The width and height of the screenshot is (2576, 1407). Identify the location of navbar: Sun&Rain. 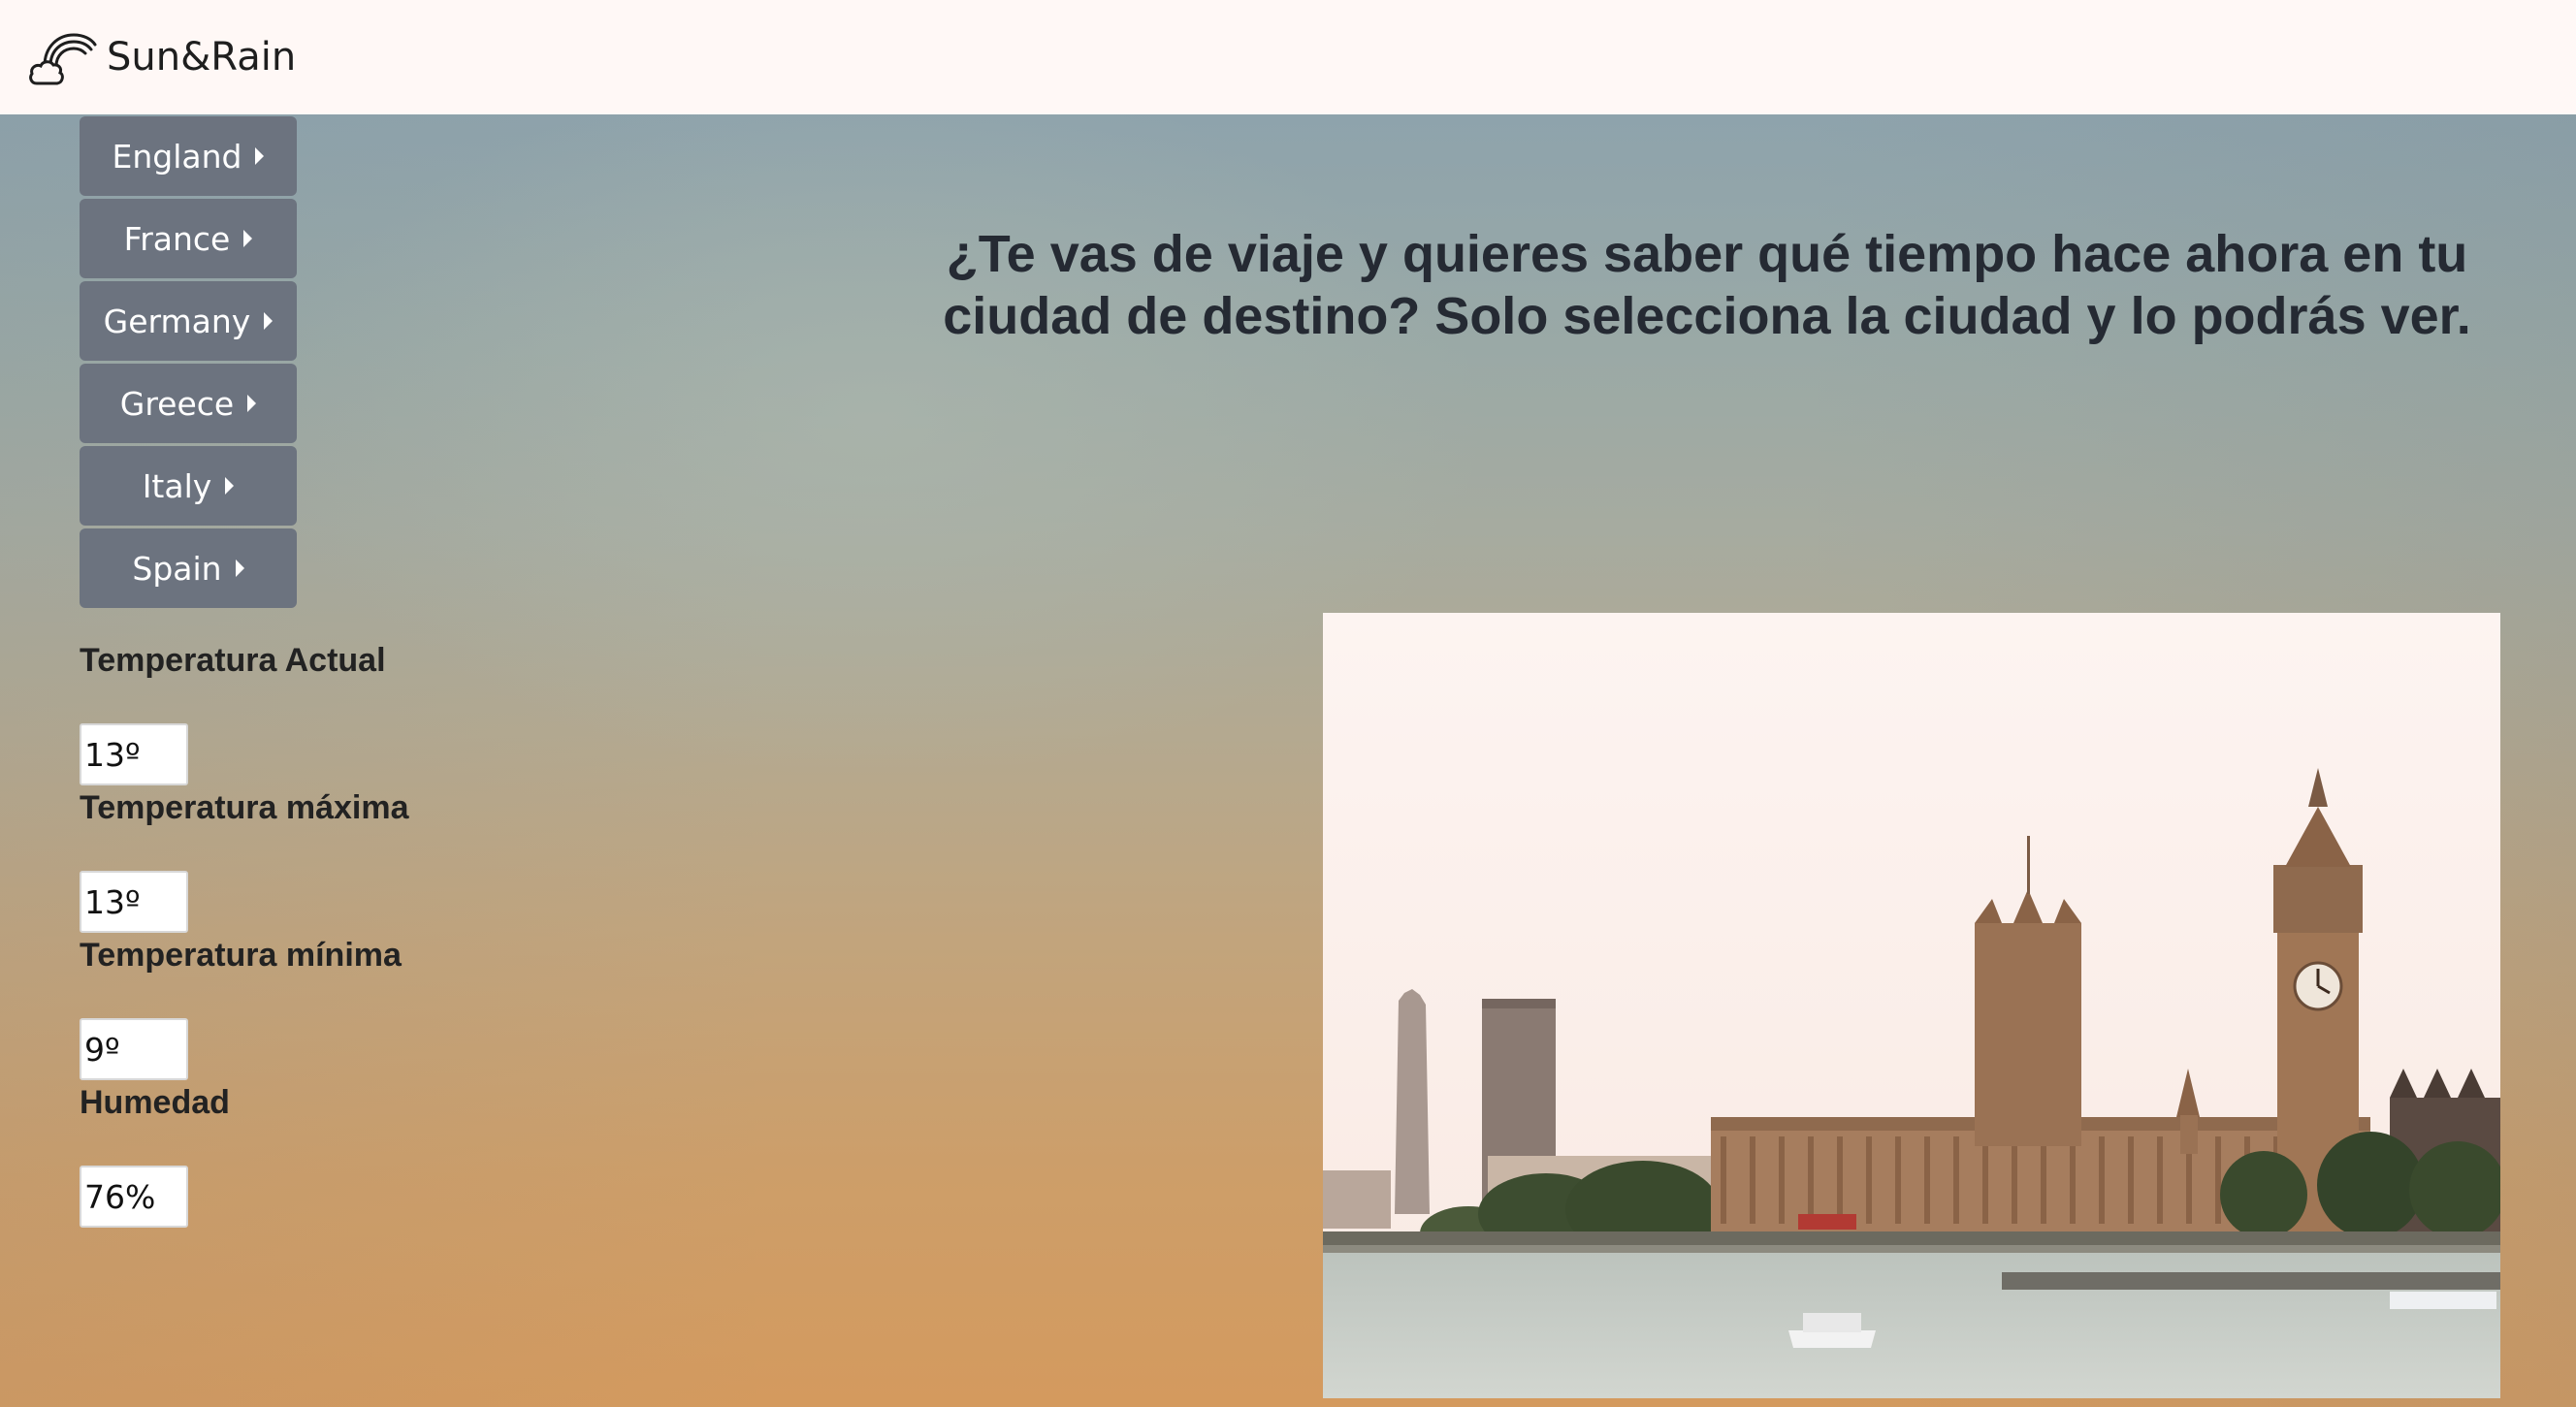
(1288, 57).